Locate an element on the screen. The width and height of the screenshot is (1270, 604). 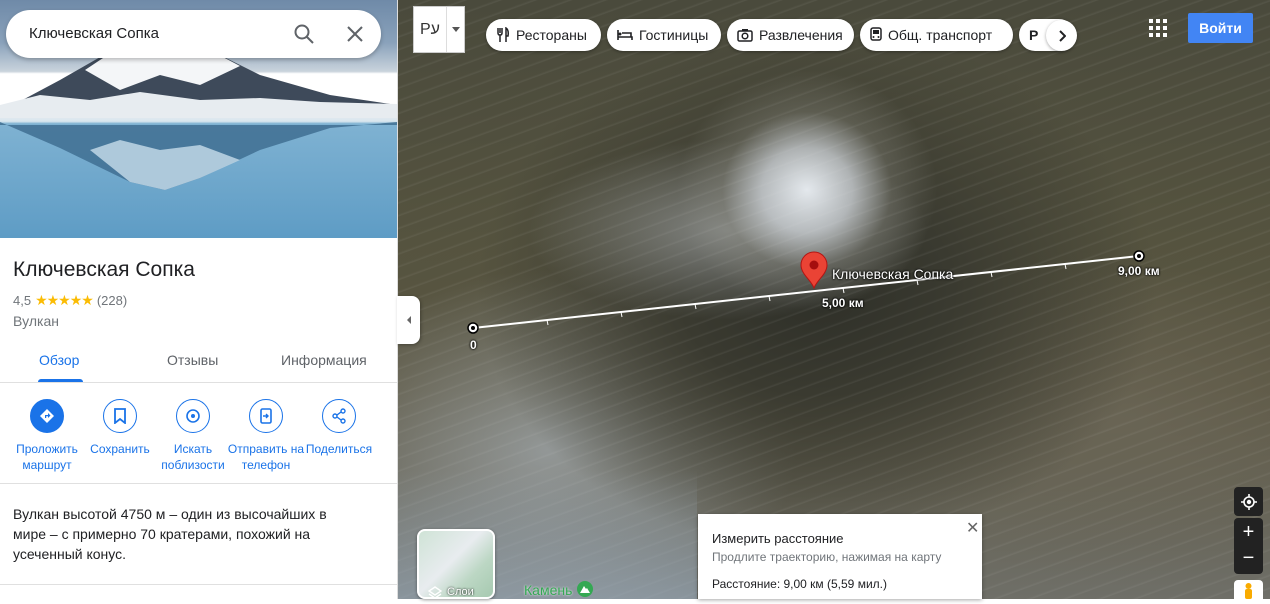
reviews-count: (228) is located at coordinates (112, 300).